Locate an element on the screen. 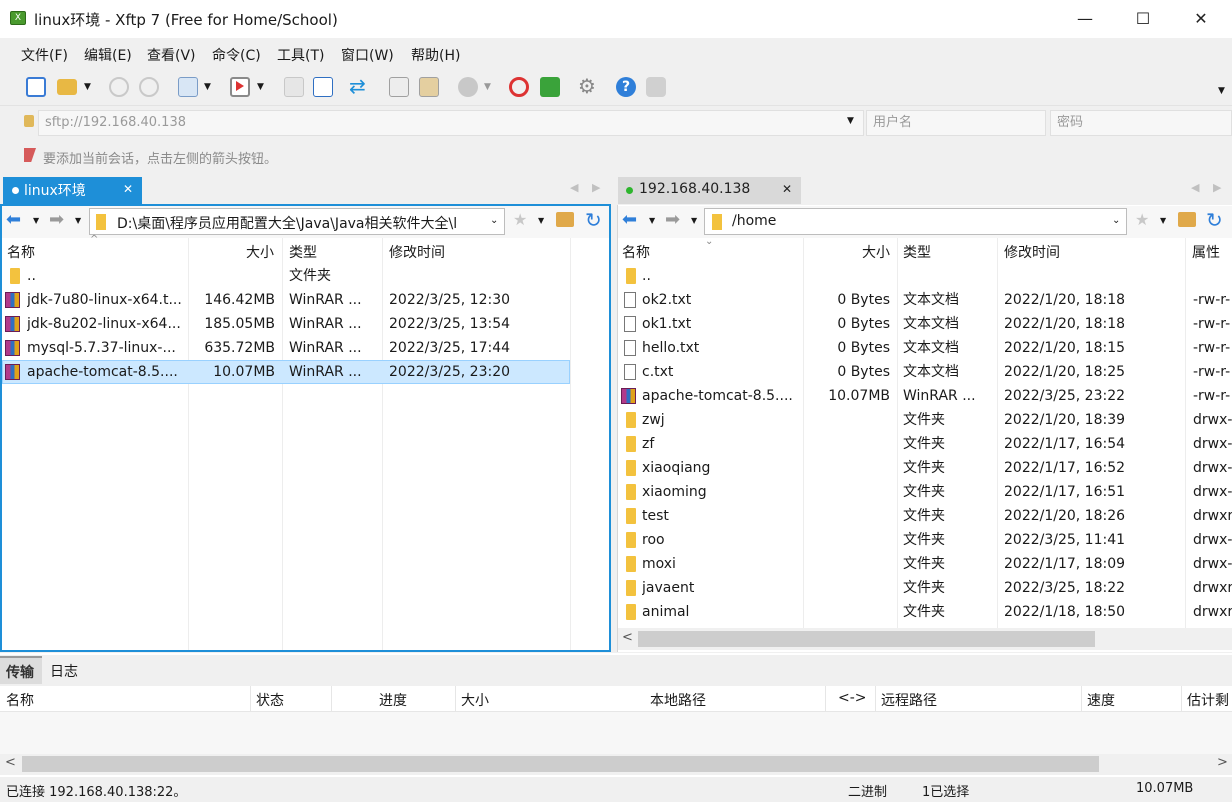 This screenshot has width=1232, height=802. new-session-icon is located at coordinates (36, 87).